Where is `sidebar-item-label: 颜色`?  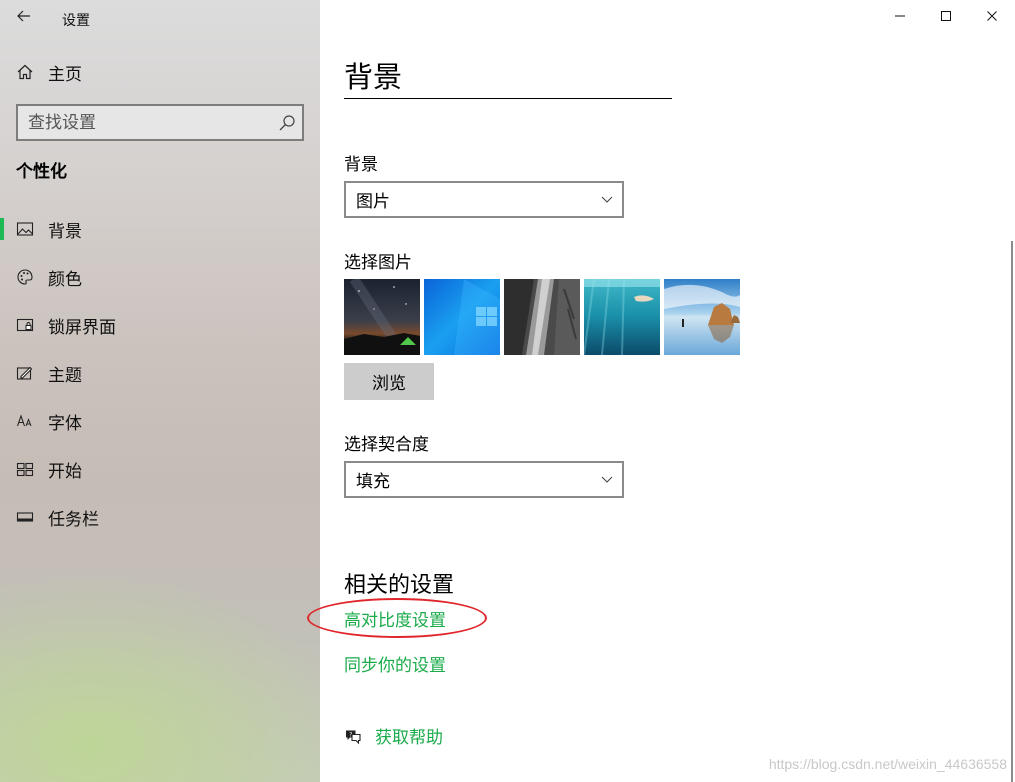 sidebar-item-label: 颜色 is located at coordinates (65, 279).